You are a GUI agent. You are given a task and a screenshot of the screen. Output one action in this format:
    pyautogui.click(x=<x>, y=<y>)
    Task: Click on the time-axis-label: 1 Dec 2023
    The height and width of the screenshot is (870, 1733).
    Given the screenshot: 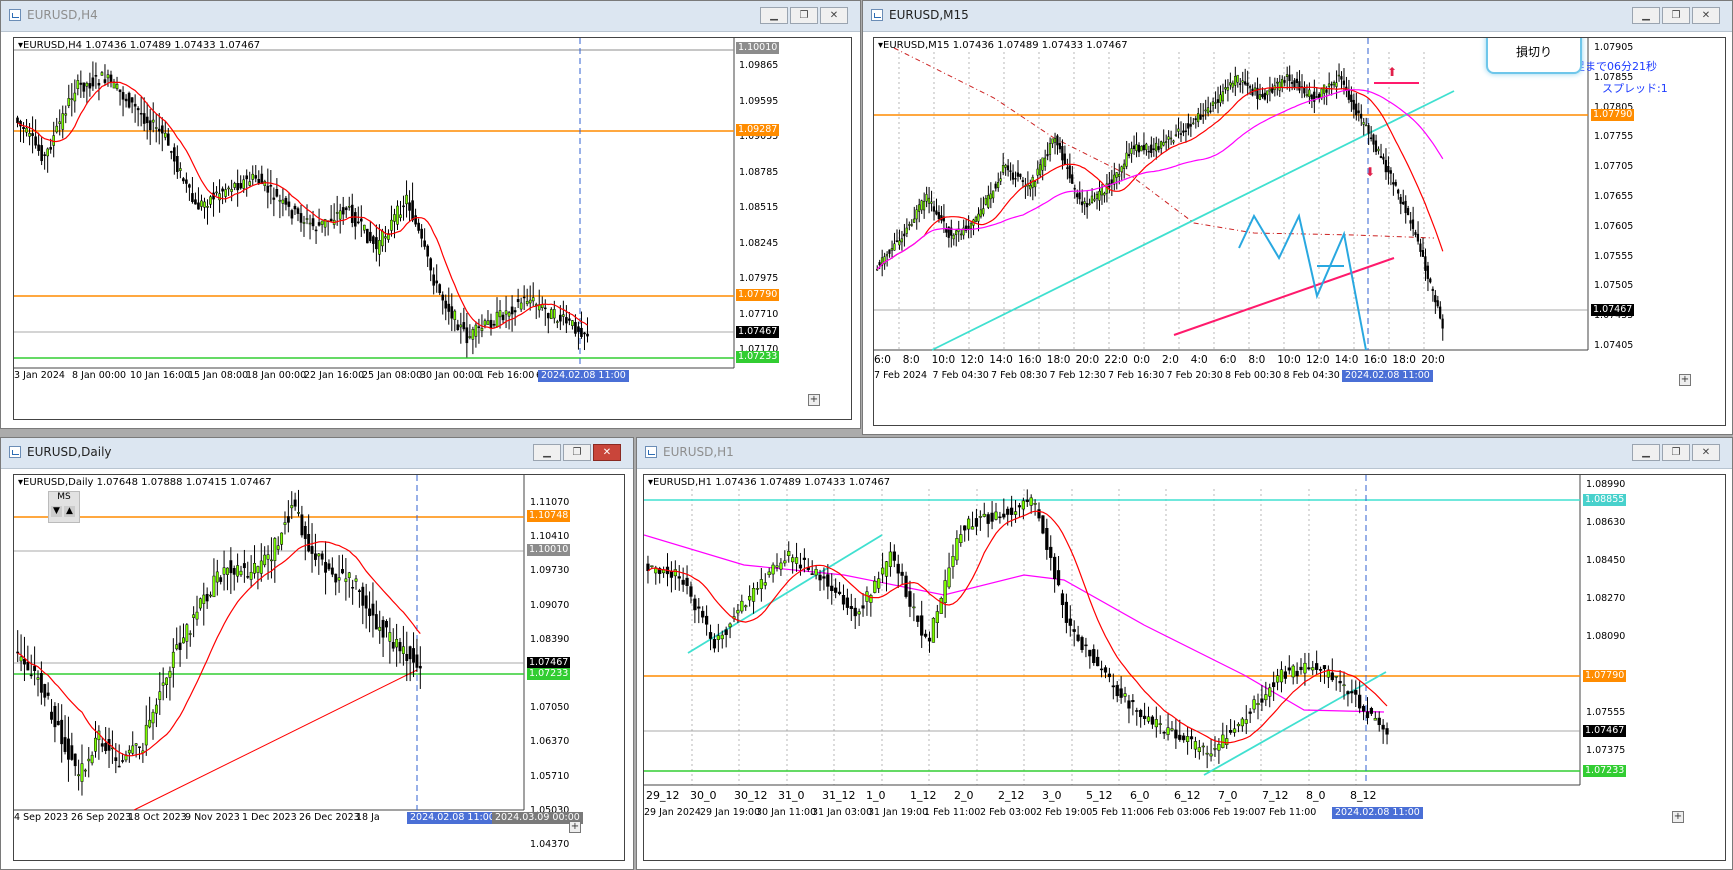 What is the action you would take?
    pyautogui.click(x=269, y=817)
    